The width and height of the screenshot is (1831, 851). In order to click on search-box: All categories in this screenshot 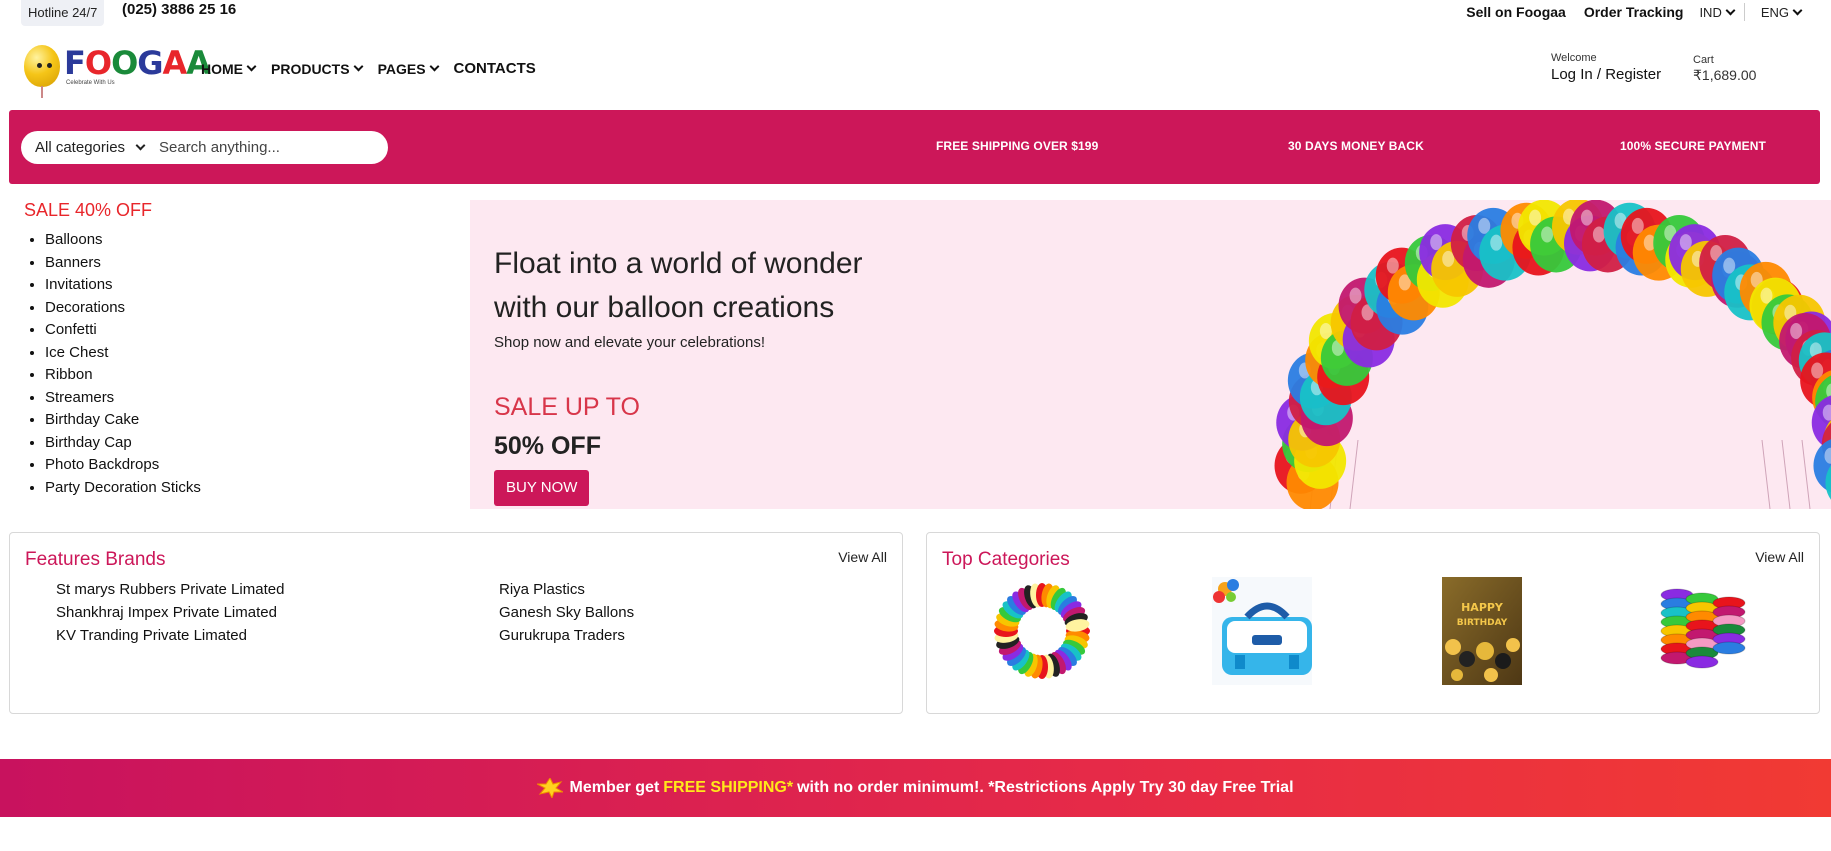, I will do `click(204, 147)`.